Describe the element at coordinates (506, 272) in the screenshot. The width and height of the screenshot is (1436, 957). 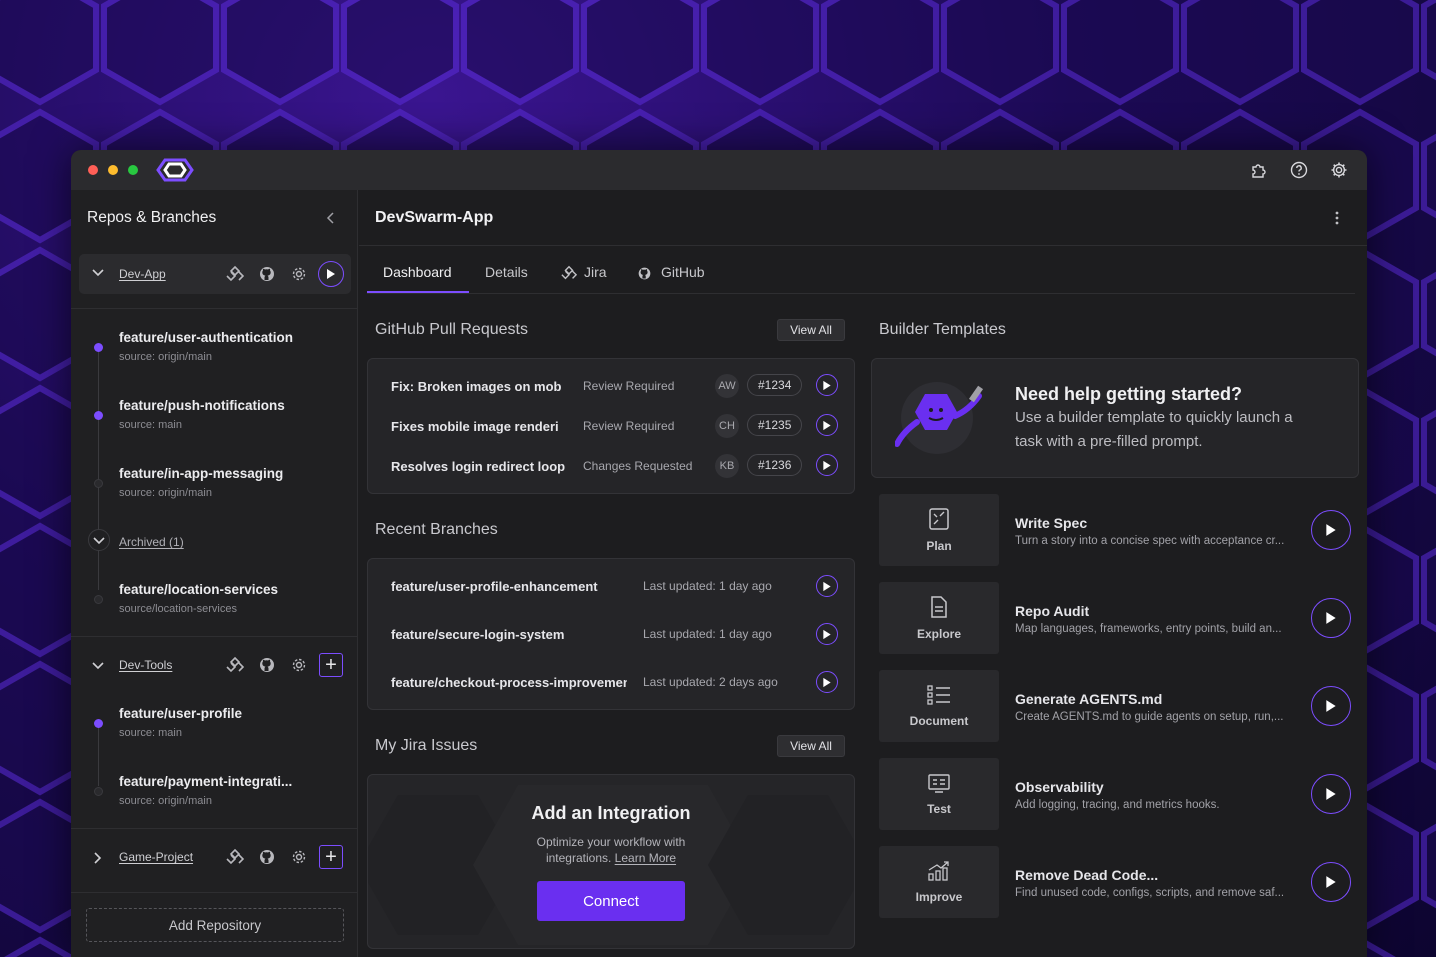
I see `tab-details: Details` at that location.